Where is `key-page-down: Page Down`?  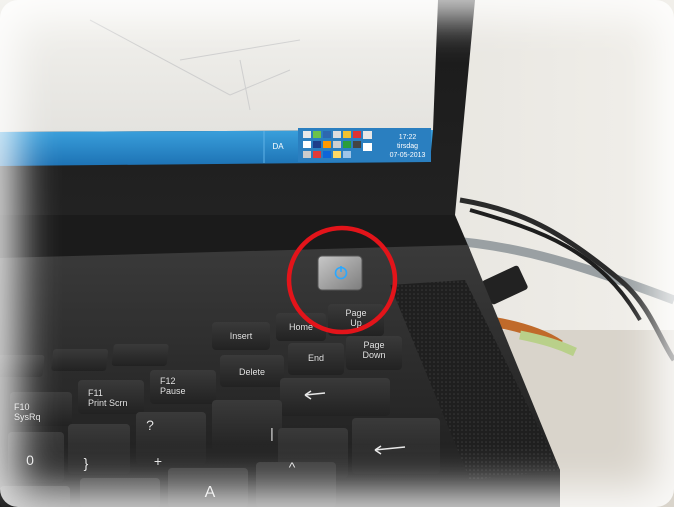 key-page-down: Page Down is located at coordinates (374, 350).